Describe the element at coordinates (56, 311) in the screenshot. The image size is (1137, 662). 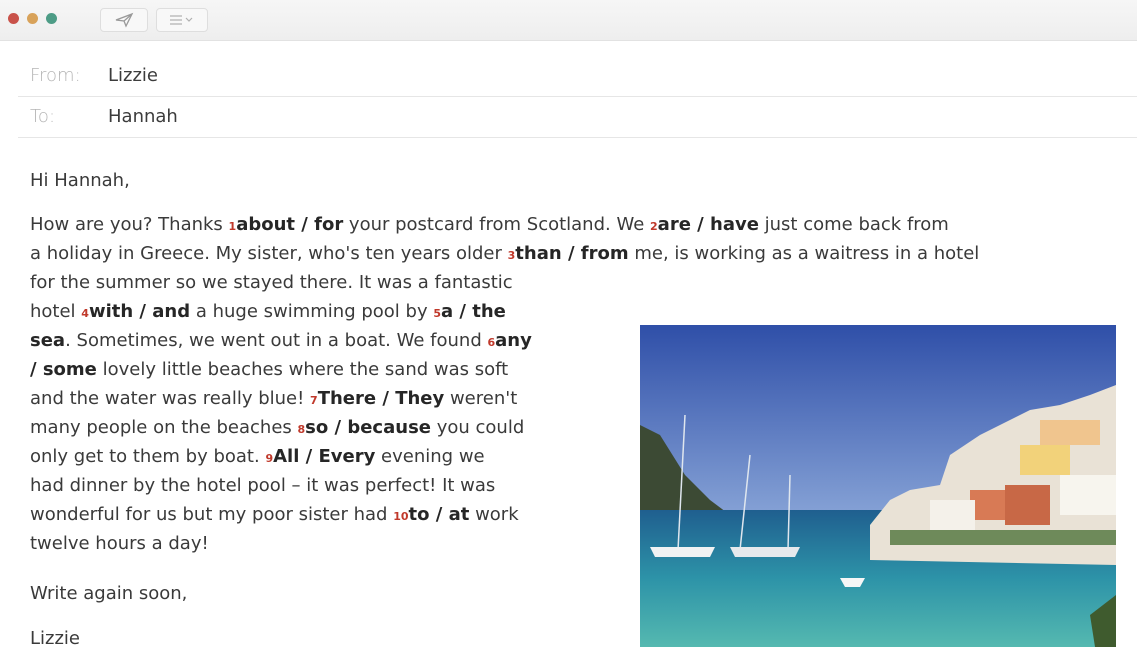
I see `body-text: hotel` at that location.